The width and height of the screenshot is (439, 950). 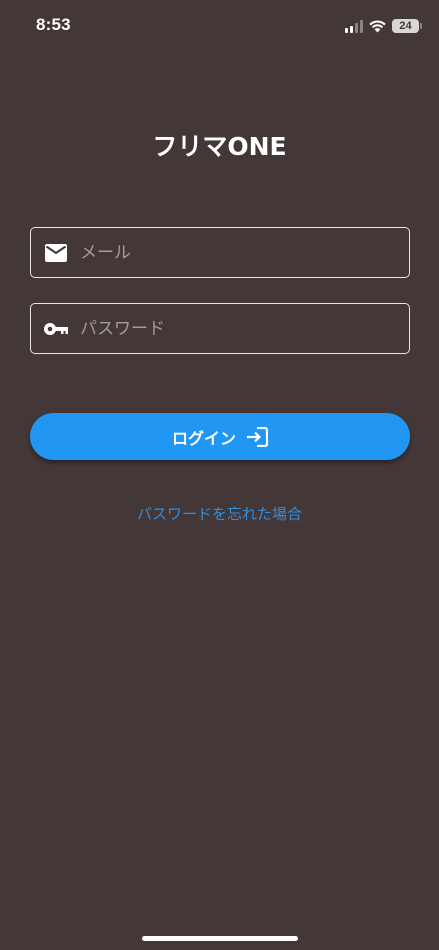 I want to click on battery-icon: 24, so click(x=407, y=26).